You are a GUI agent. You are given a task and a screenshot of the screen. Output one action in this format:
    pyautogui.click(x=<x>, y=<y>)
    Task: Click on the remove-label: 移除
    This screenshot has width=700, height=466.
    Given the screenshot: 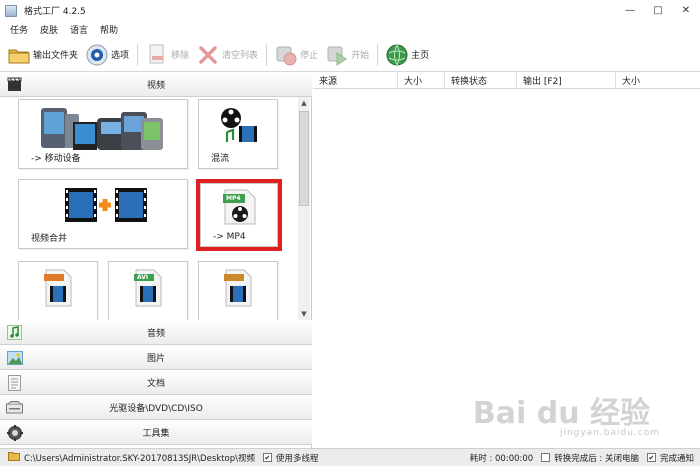 What is the action you would take?
    pyautogui.click(x=180, y=56)
    